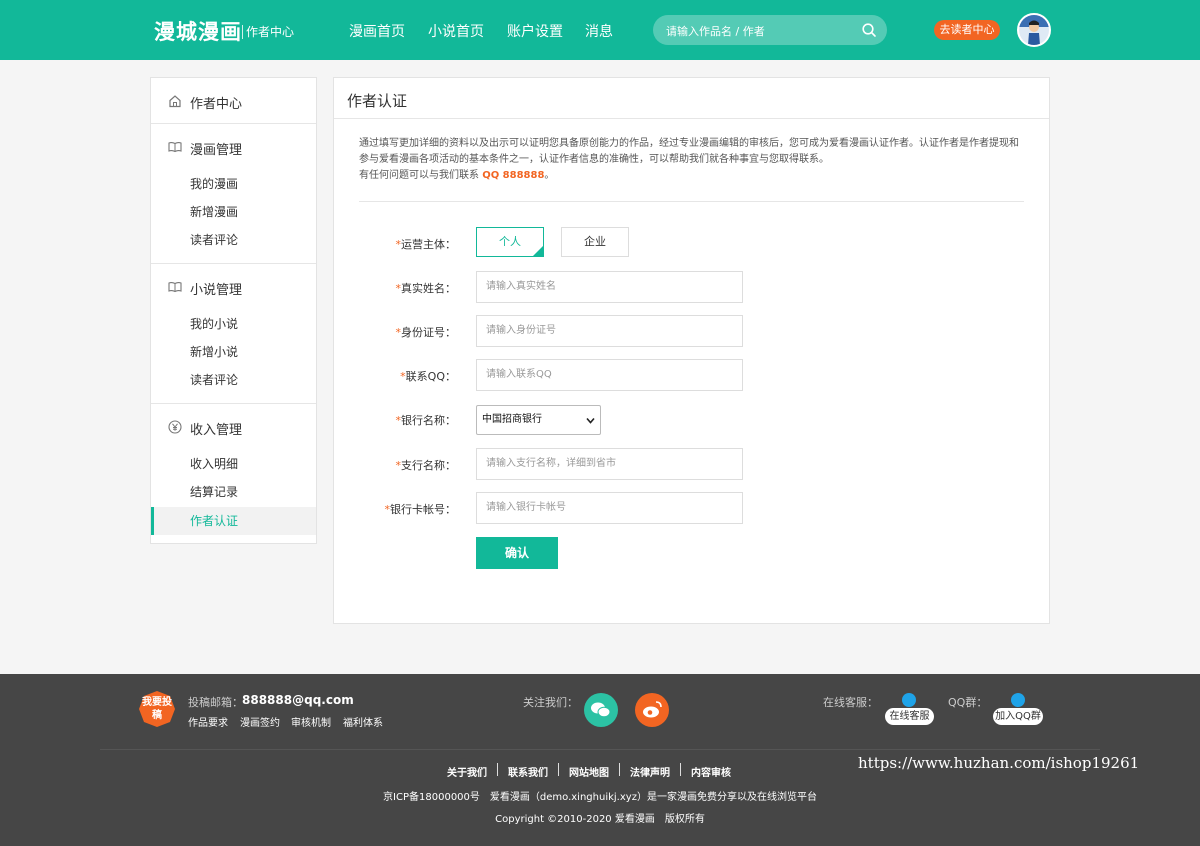  I want to click on avatar-image, so click(1034, 30).